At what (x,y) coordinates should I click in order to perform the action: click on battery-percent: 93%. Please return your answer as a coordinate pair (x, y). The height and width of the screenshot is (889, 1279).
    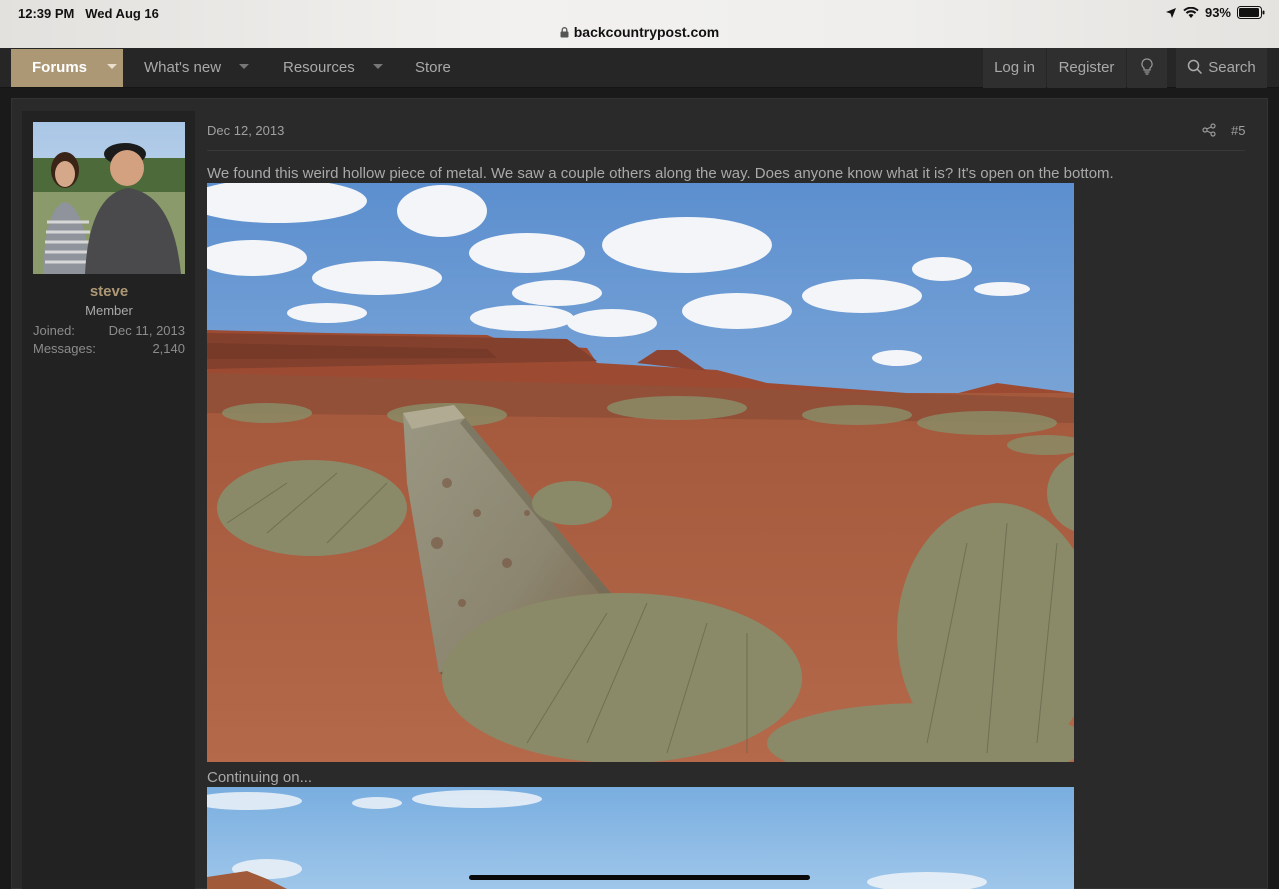
    Looking at the image, I should click on (1217, 12).